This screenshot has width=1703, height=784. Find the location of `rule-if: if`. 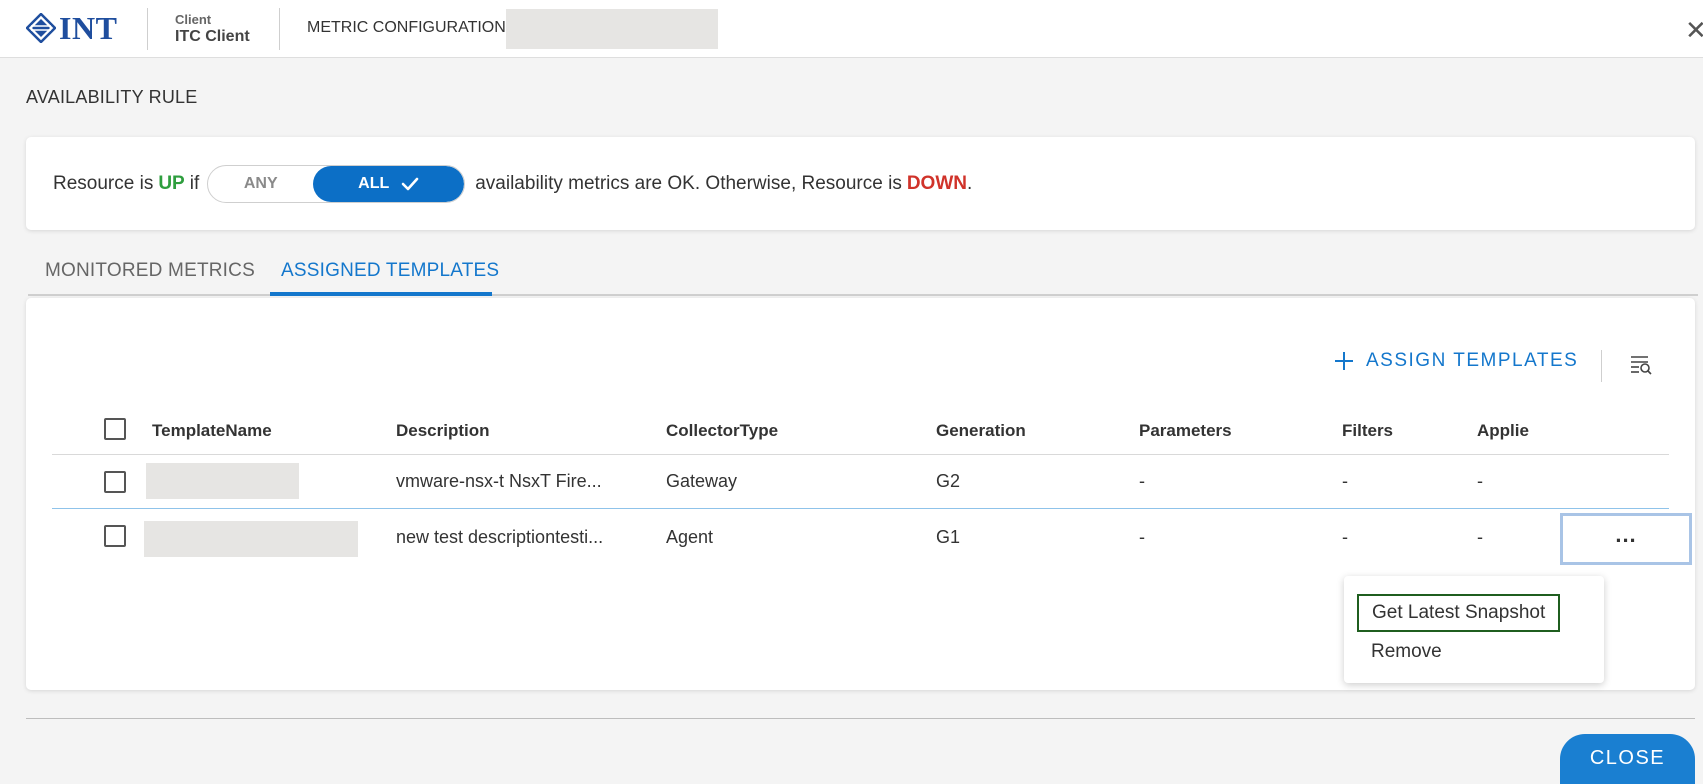

rule-if: if is located at coordinates (194, 183).